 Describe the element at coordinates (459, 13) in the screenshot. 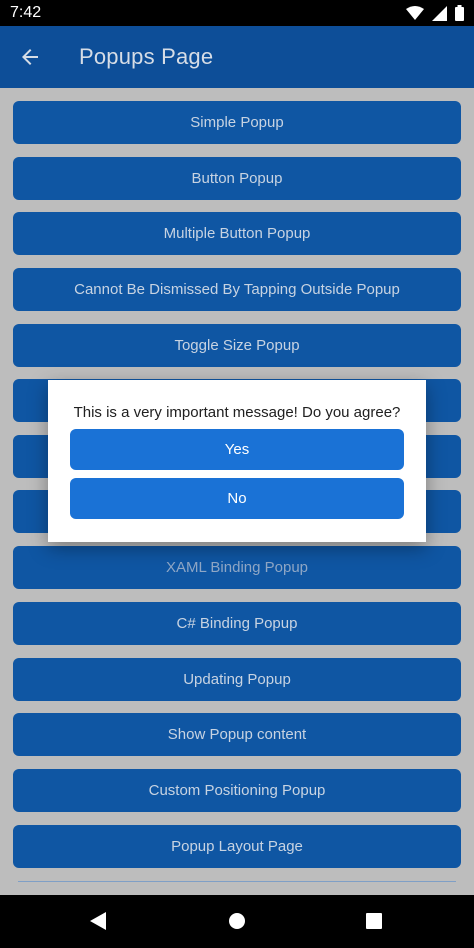

I see `battery-icon` at that location.